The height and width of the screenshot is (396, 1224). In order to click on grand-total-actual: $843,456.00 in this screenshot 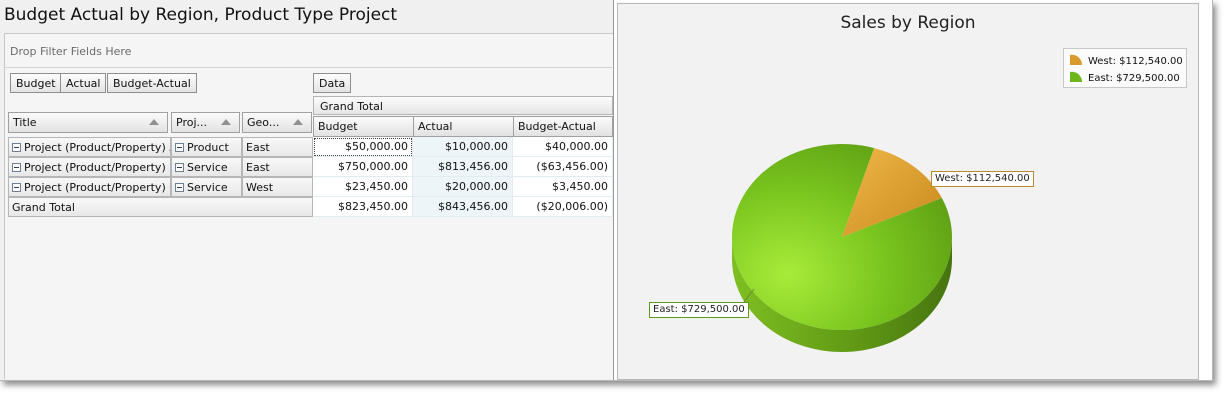, I will do `click(463, 207)`.